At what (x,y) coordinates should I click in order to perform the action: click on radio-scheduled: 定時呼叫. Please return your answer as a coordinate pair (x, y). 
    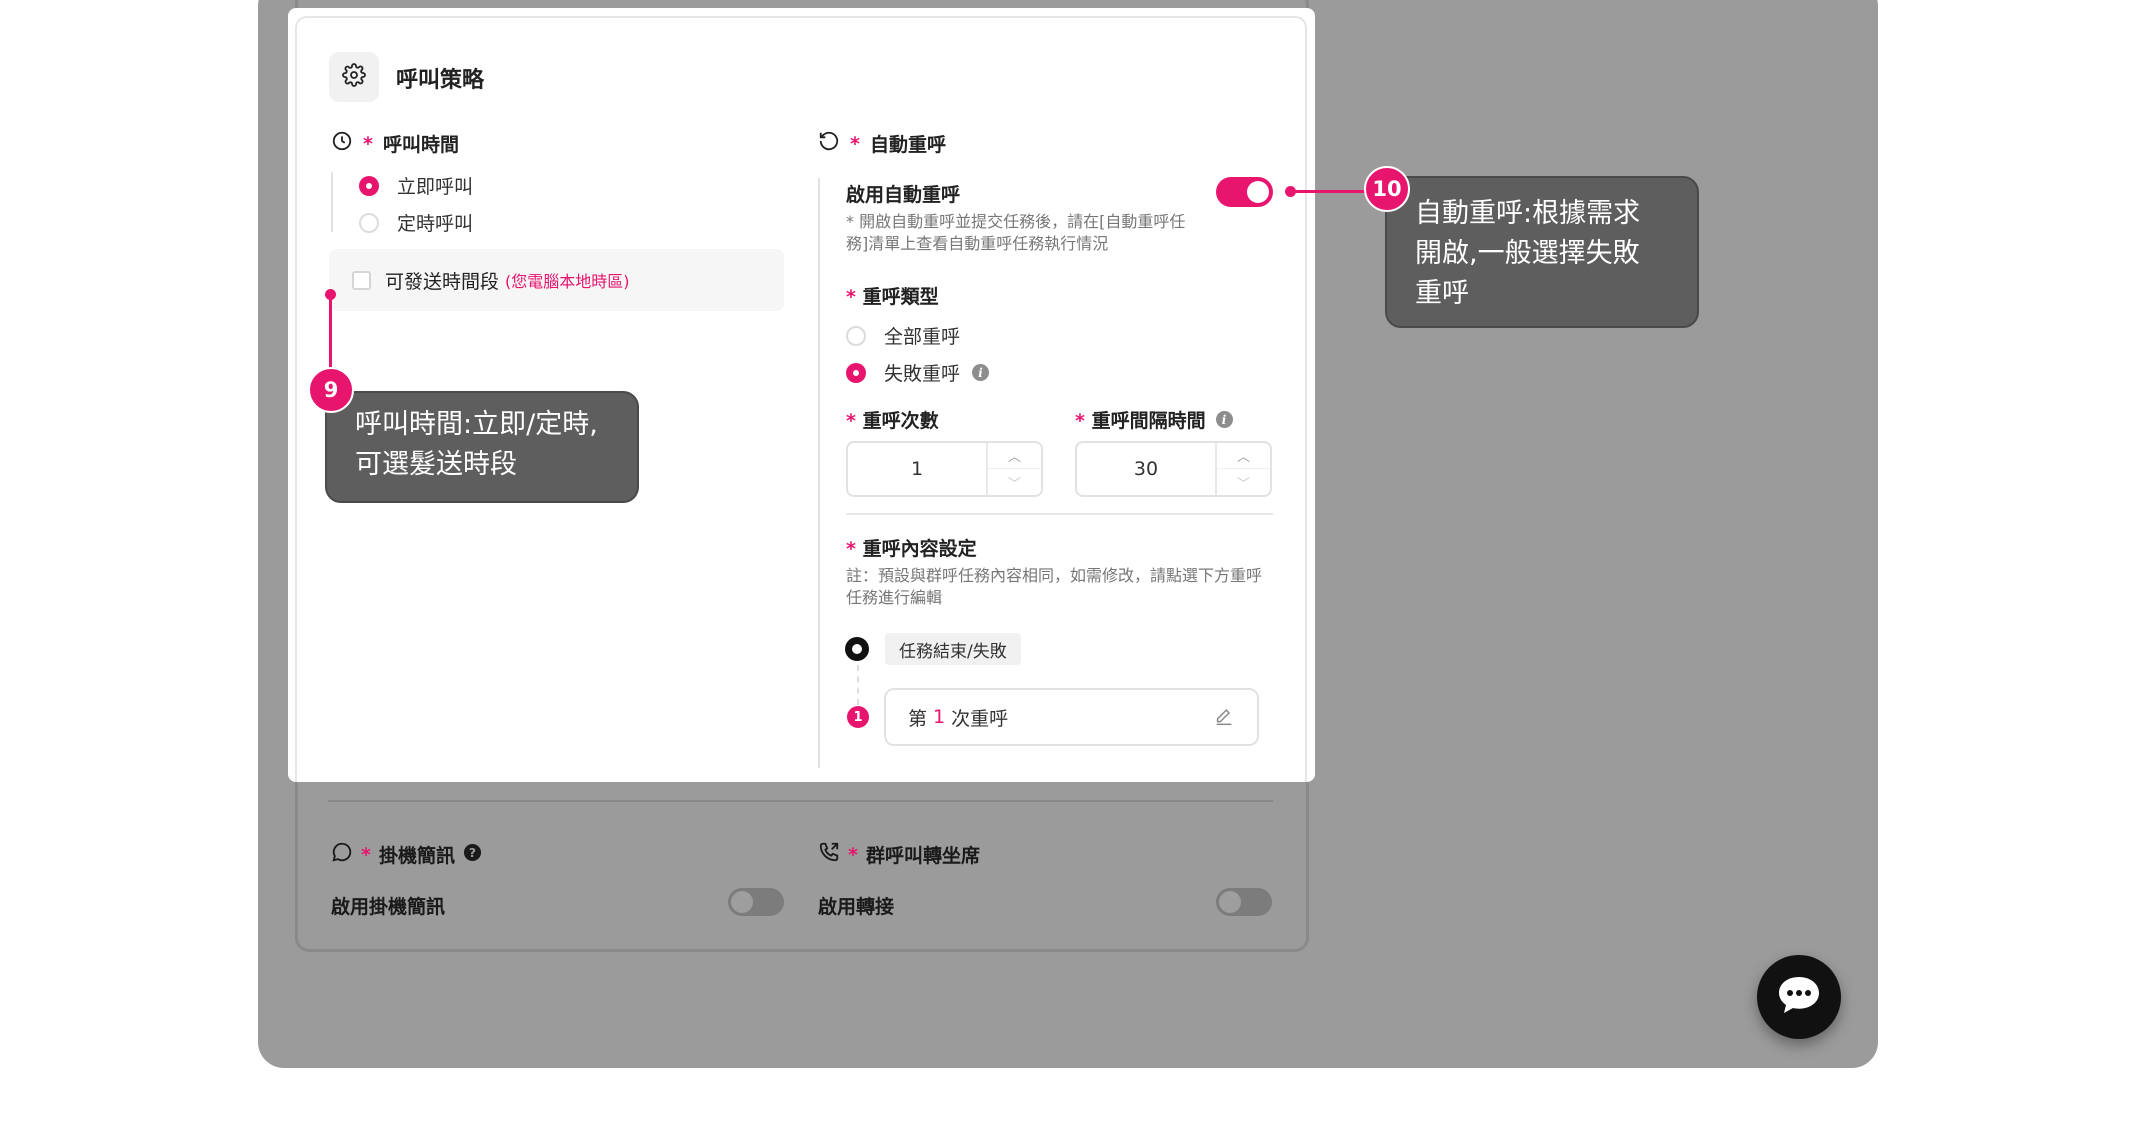
    Looking at the image, I should click on (416, 222).